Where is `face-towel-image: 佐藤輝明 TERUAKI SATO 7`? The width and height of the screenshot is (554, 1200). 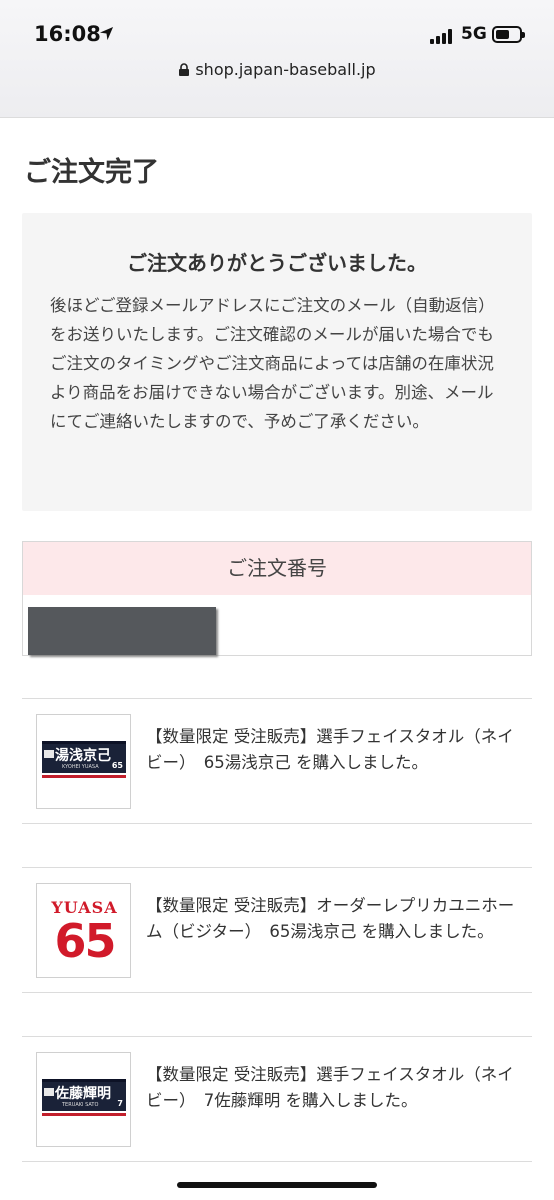 face-towel-image: 佐藤輝明 TERUAKI SATO 7 is located at coordinates (84, 1097).